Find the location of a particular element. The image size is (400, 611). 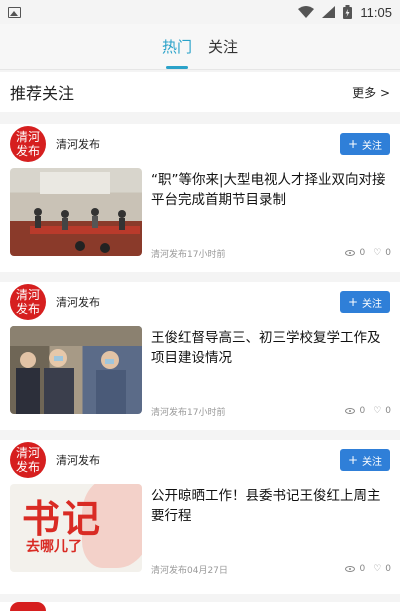

recommend-header: 推荐关注 更多 > is located at coordinates (200, 92).